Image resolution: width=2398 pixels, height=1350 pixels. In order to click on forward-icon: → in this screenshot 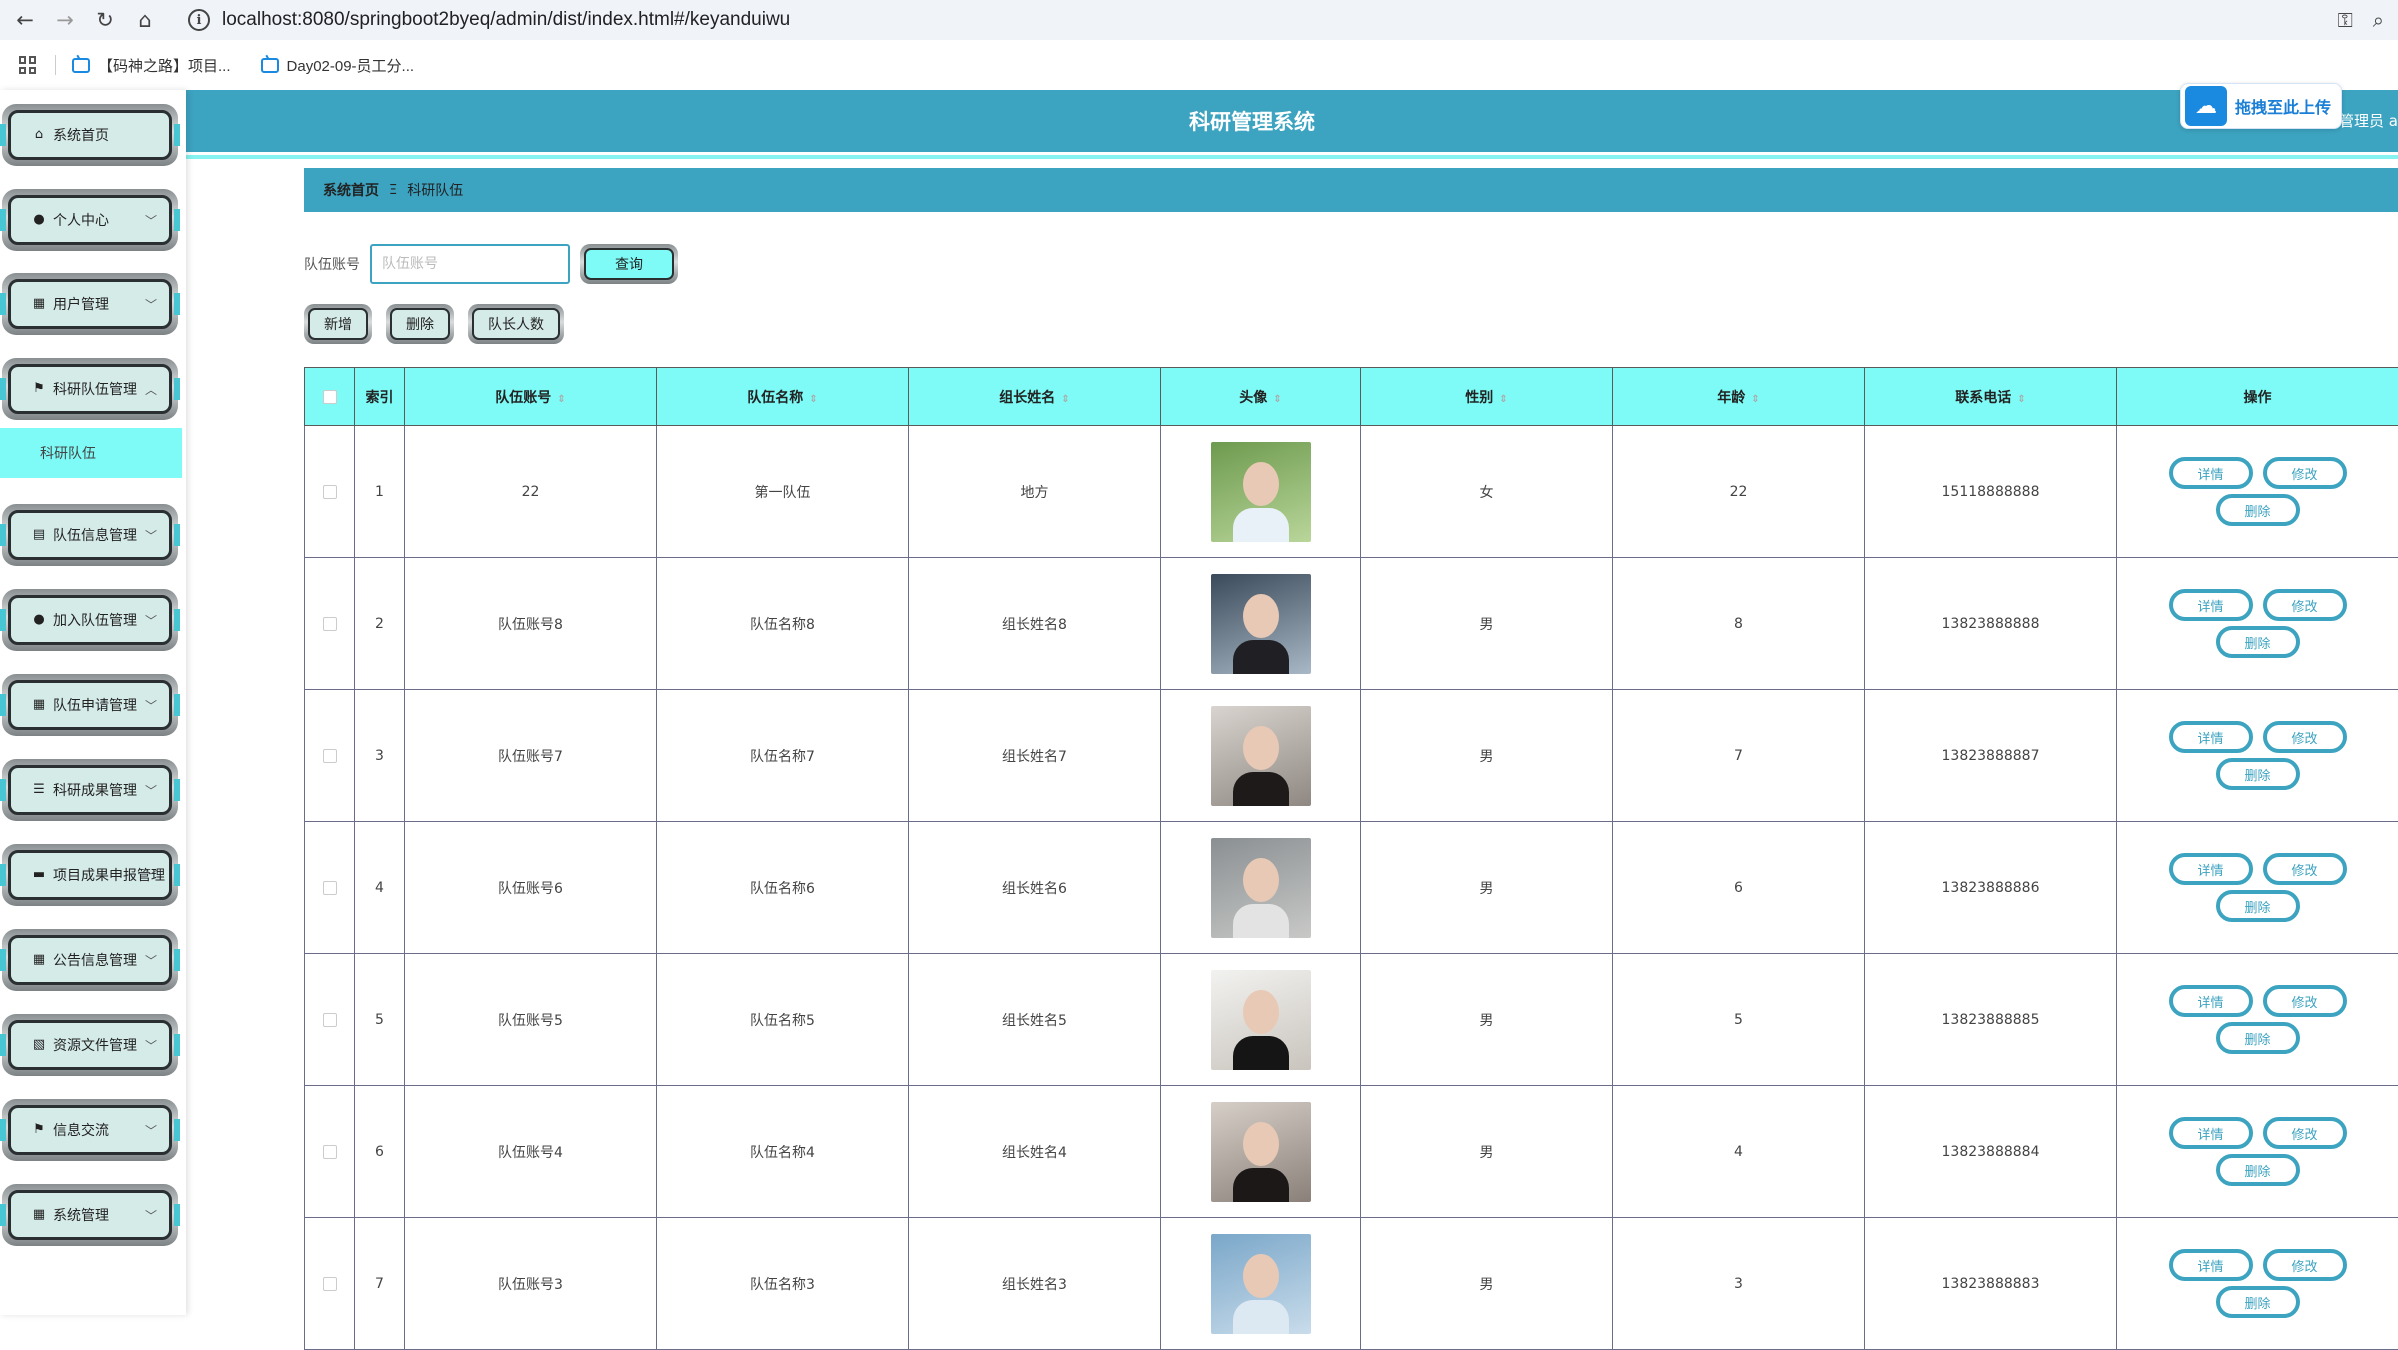, I will do `click(65, 20)`.